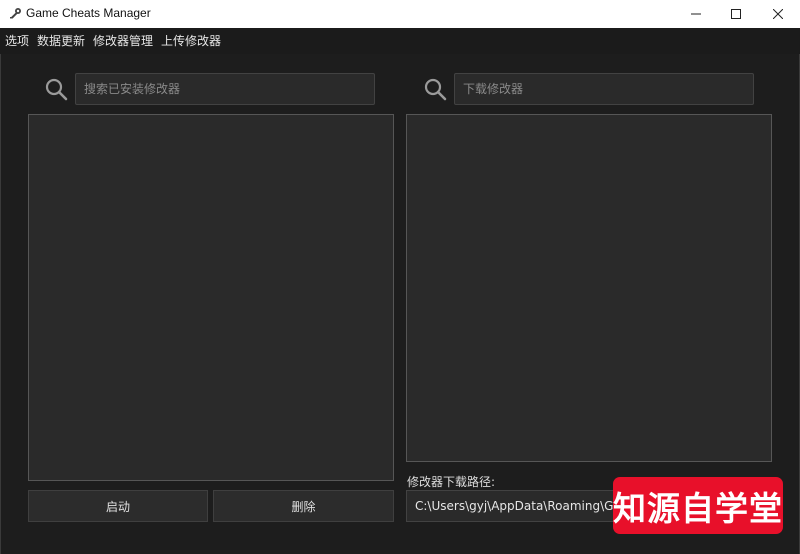 This screenshot has width=800, height=554. Describe the element at coordinates (118, 506) in the screenshot. I see `launch-button: 启动` at that location.